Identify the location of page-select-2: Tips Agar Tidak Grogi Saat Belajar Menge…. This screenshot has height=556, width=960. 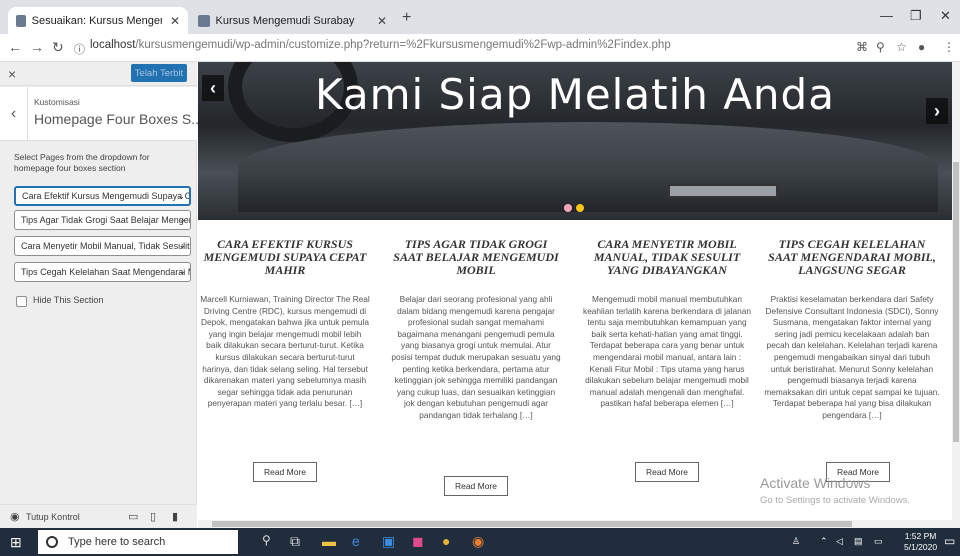
(102, 220).